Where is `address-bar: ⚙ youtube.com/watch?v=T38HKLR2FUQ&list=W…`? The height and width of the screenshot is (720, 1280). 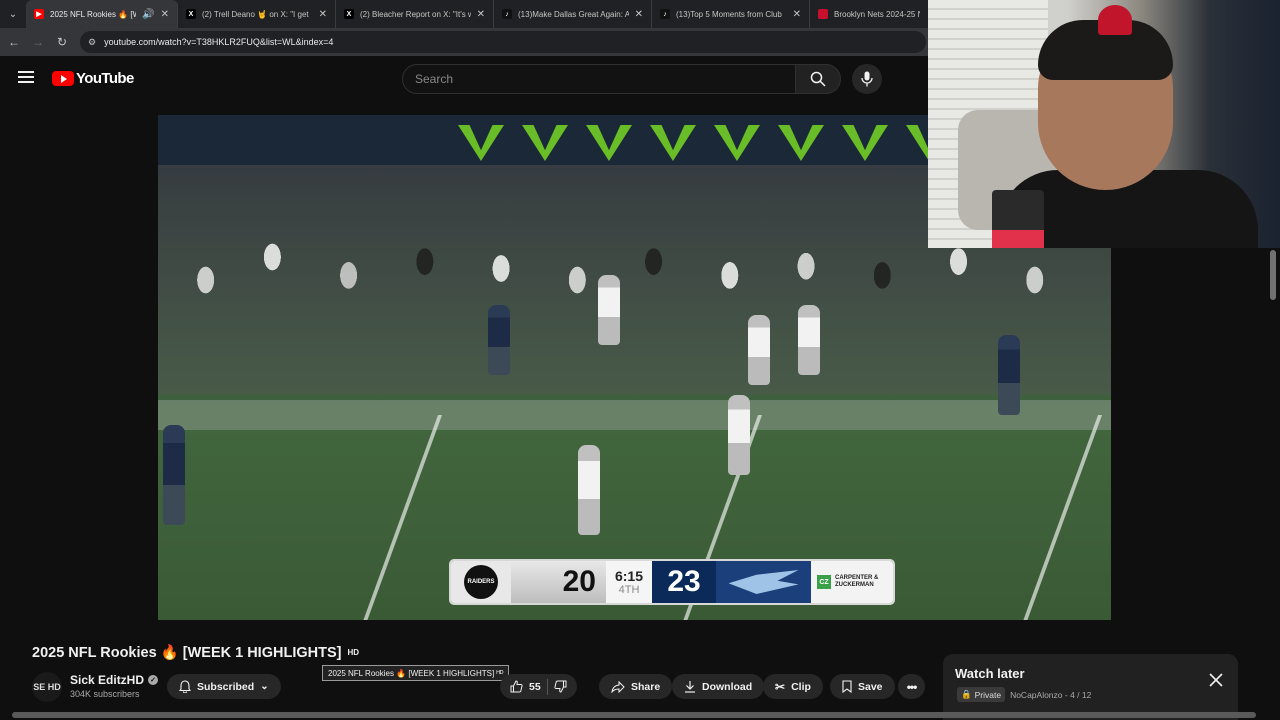
address-bar: ⚙ youtube.com/watch?v=T38HKLR2FUQ&list=W… is located at coordinates (503, 42).